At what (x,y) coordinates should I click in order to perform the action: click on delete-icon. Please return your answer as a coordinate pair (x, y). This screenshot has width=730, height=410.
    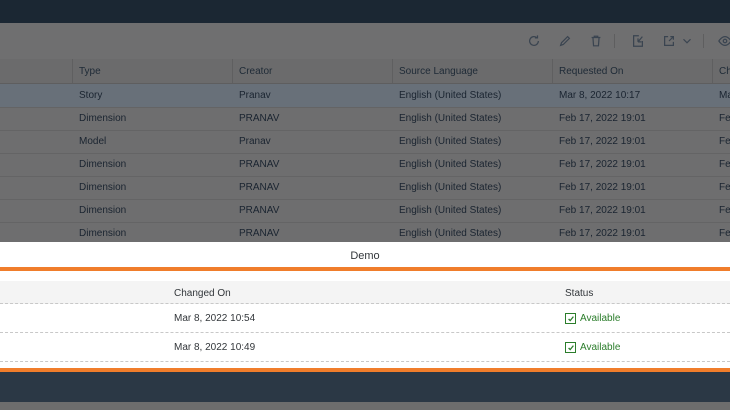
    Looking at the image, I should click on (596, 41).